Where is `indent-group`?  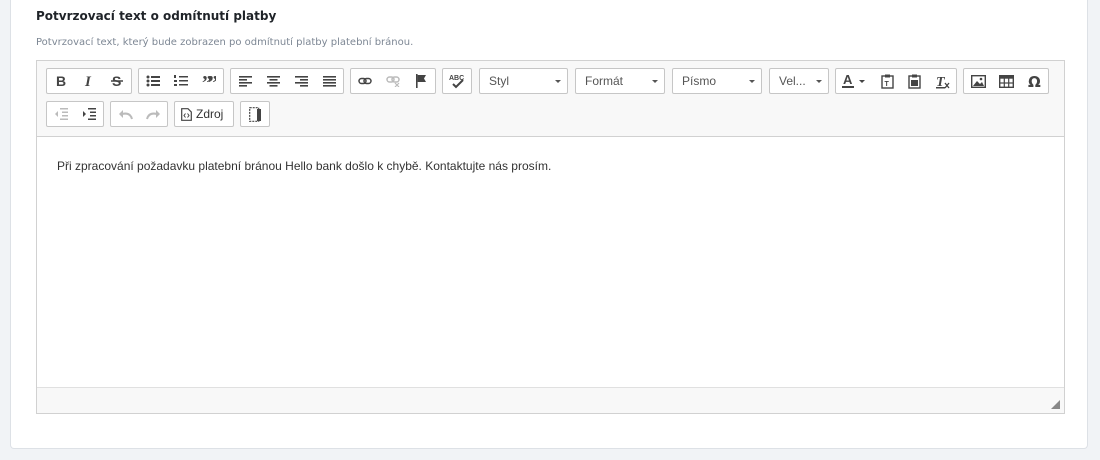 indent-group is located at coordinates (75, 114).